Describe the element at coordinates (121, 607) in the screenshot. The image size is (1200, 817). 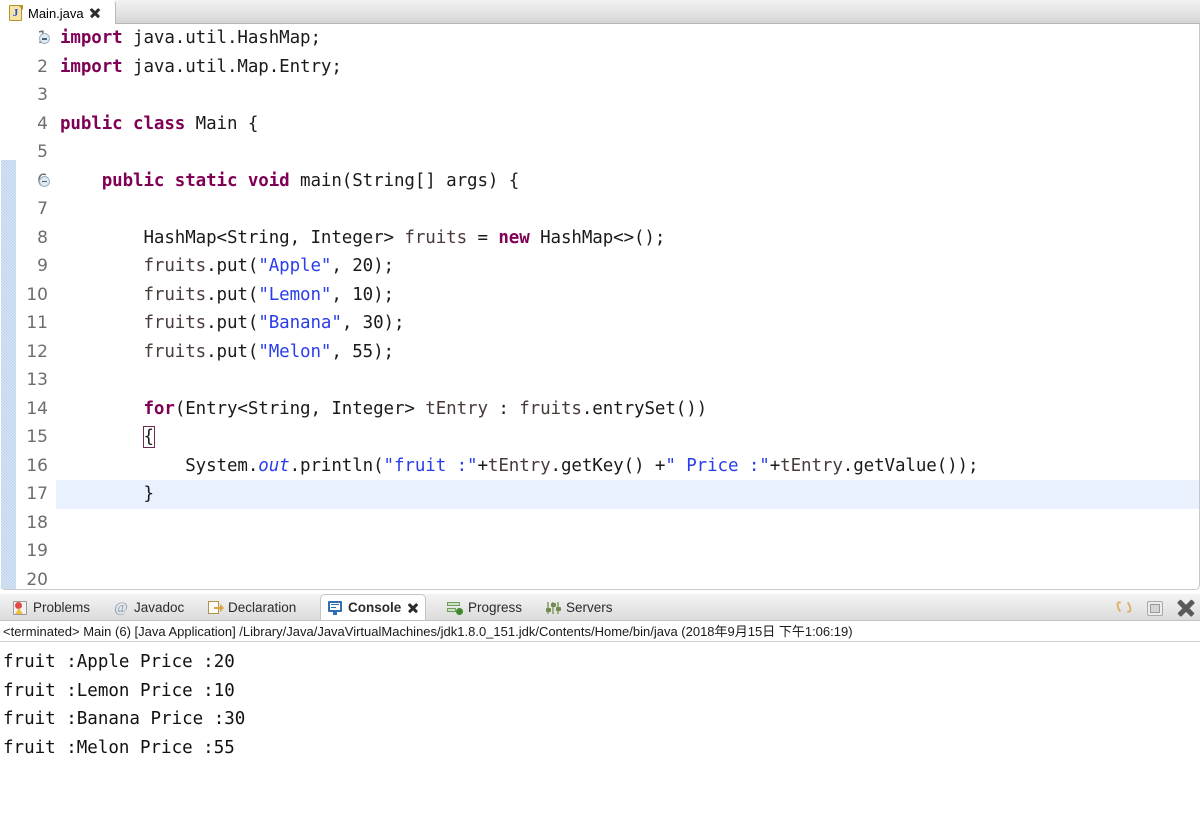
I see `javadoc-icon: @` at that location.